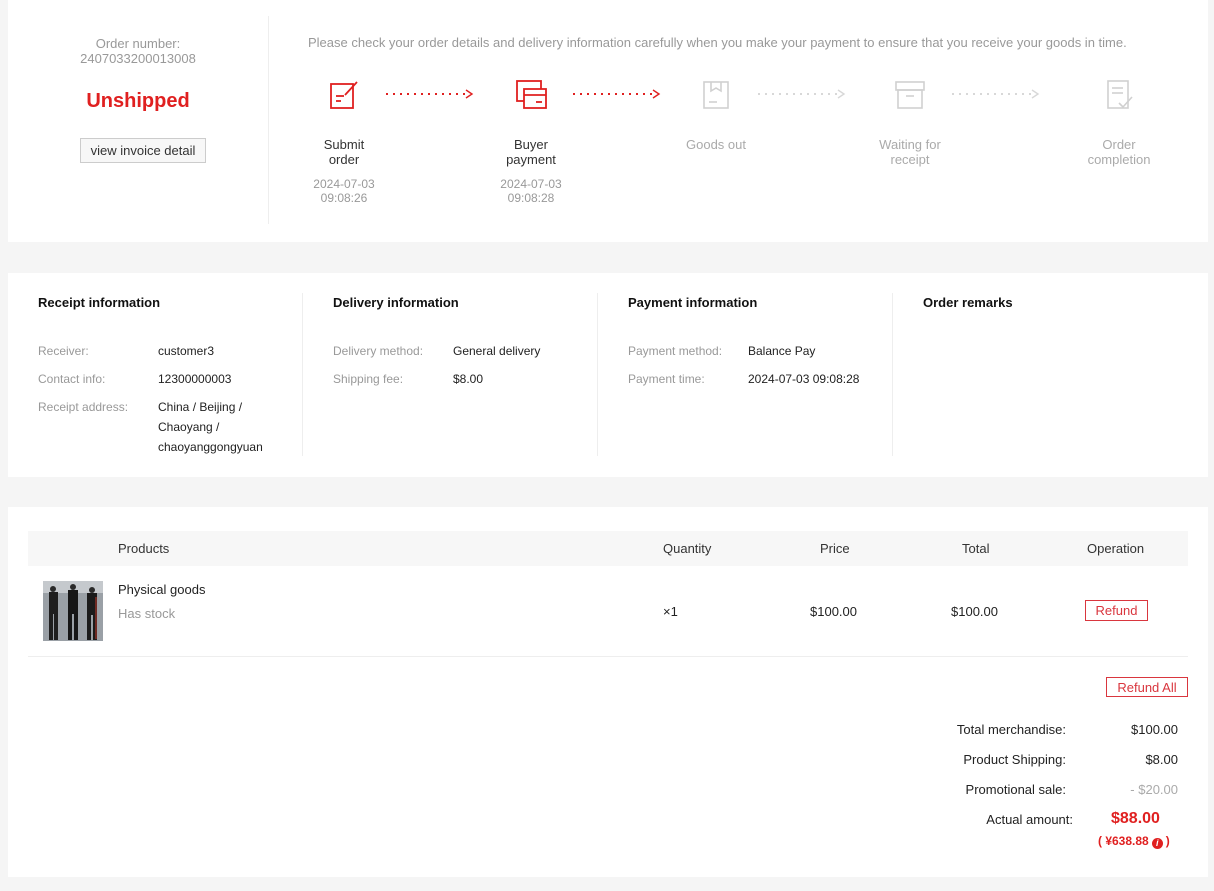 The height and width of the screenshot is (891, 1214). I want to click on product-price: $100.00, so click(833, 611).